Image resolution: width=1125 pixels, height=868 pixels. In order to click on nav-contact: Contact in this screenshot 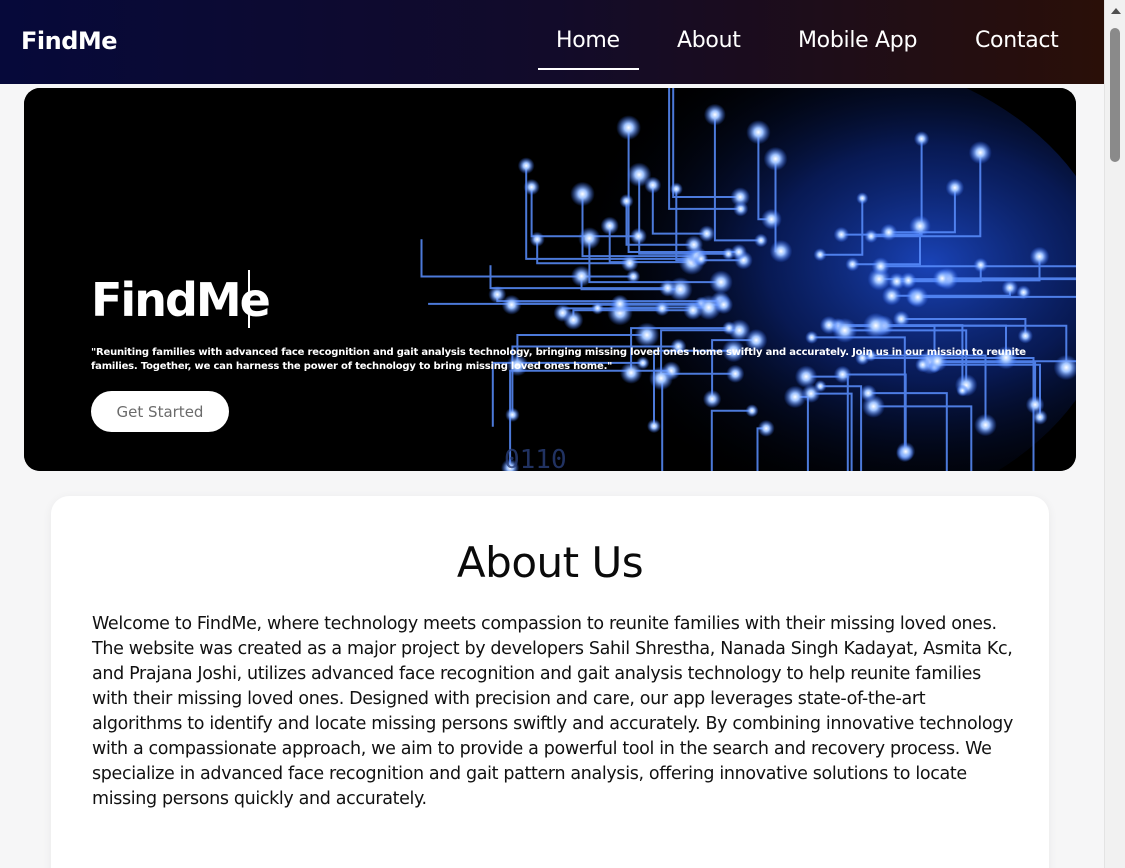, I will do `click(1017, 40)`.